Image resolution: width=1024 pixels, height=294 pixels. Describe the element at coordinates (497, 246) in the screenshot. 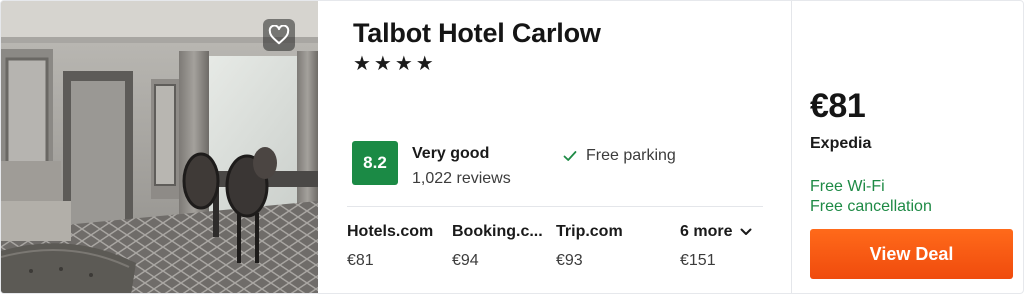

I see `provider-offer: Booking.c... €94` at that location.